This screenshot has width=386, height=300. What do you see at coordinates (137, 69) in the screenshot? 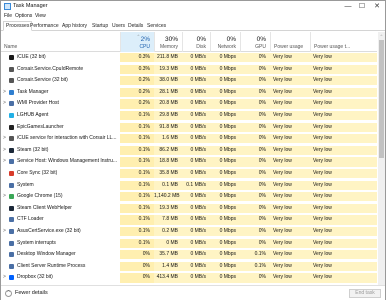
I see `cpu-cell: 0.3%` at bounding box center [137, 69].